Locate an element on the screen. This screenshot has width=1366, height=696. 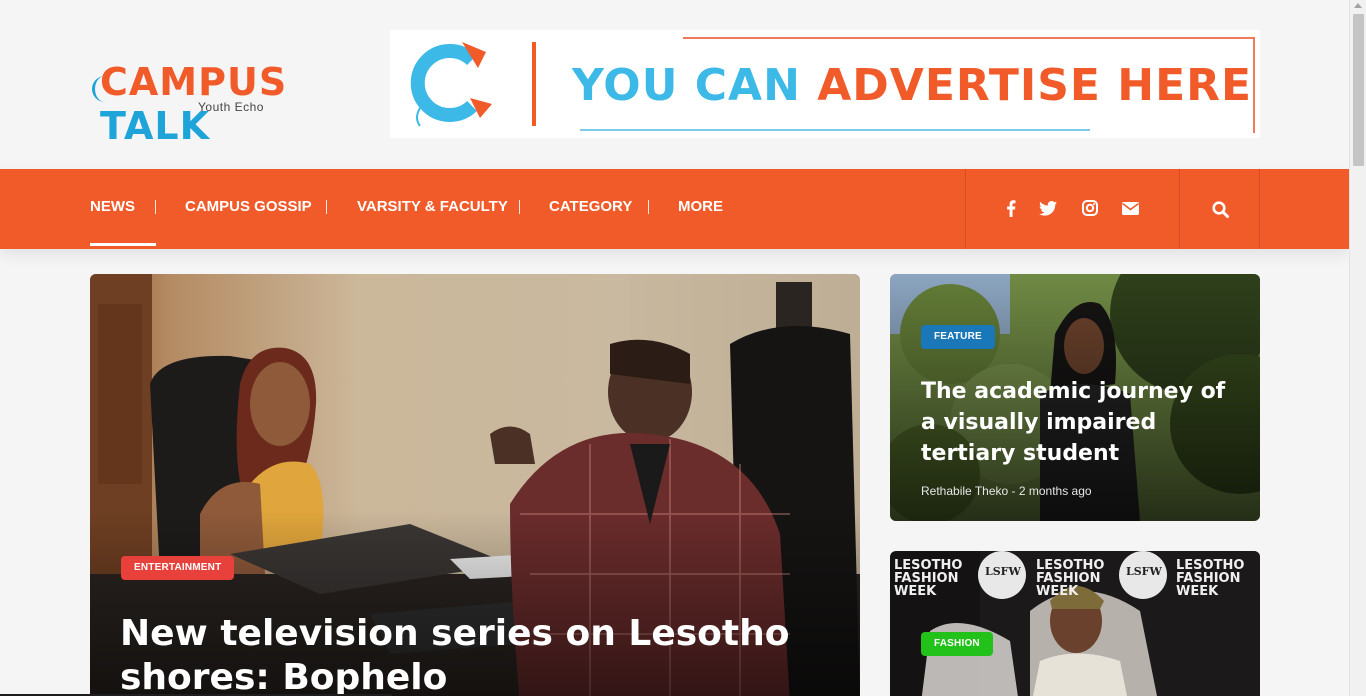
nav-item-more: MORE is located at coordinates (700, 209).